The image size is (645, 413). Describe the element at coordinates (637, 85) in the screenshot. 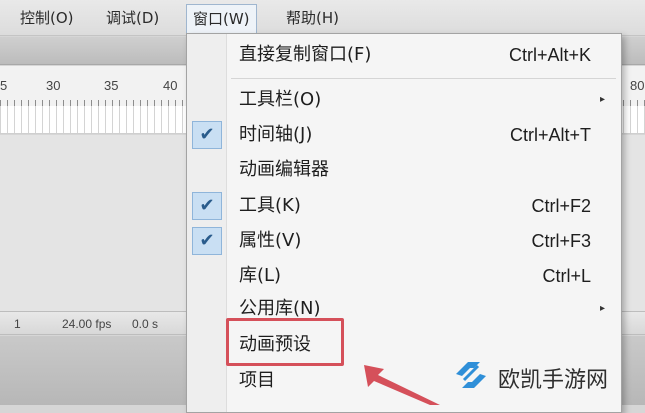

I see `ruler-number: 80` at that location.